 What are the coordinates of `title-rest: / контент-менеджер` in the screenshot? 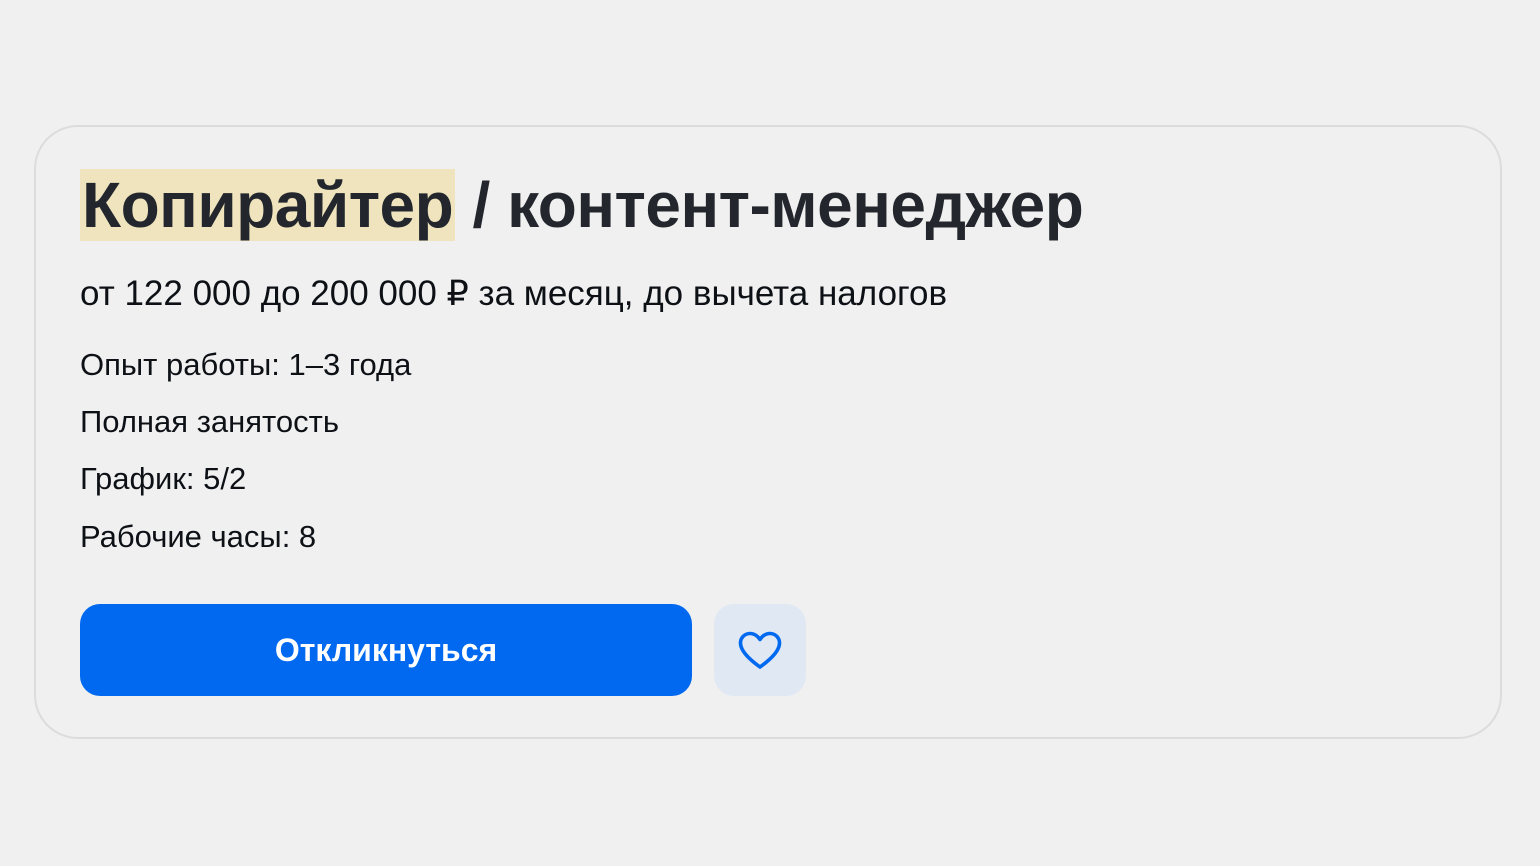 It's located at (769, 205).